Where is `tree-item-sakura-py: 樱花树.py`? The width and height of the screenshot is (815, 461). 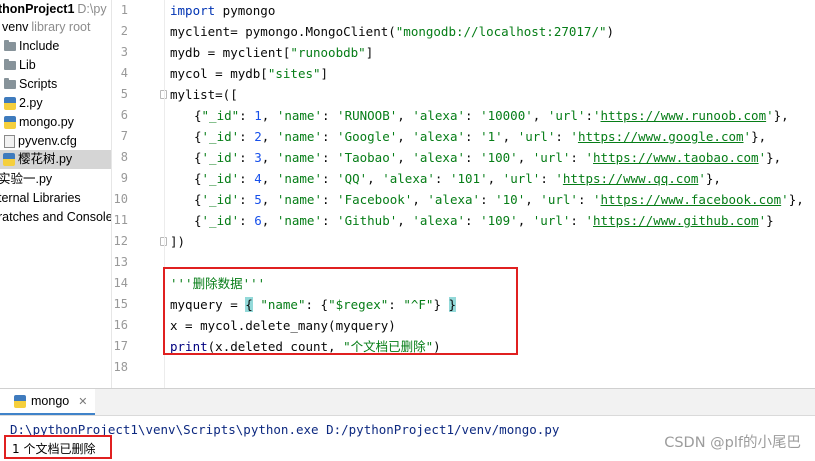 tree-item-sakura-py: 樱花树.py is located at coordinates (55, 159).